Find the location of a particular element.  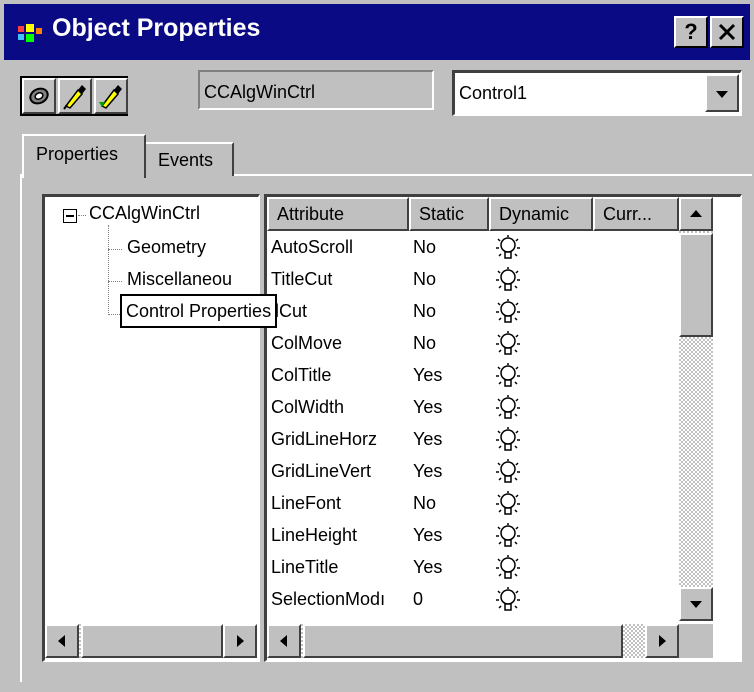

window-title: Object Properties is located at coordinates (156, 28).